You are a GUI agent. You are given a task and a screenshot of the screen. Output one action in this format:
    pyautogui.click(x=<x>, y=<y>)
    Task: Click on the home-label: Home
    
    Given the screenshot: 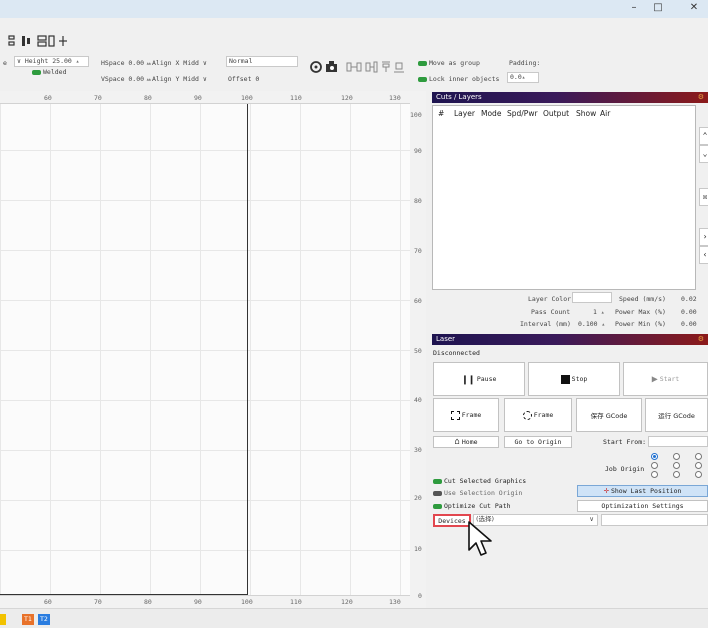 What is the action you would take?
    pyautogui.click(x=469, y=442)
    